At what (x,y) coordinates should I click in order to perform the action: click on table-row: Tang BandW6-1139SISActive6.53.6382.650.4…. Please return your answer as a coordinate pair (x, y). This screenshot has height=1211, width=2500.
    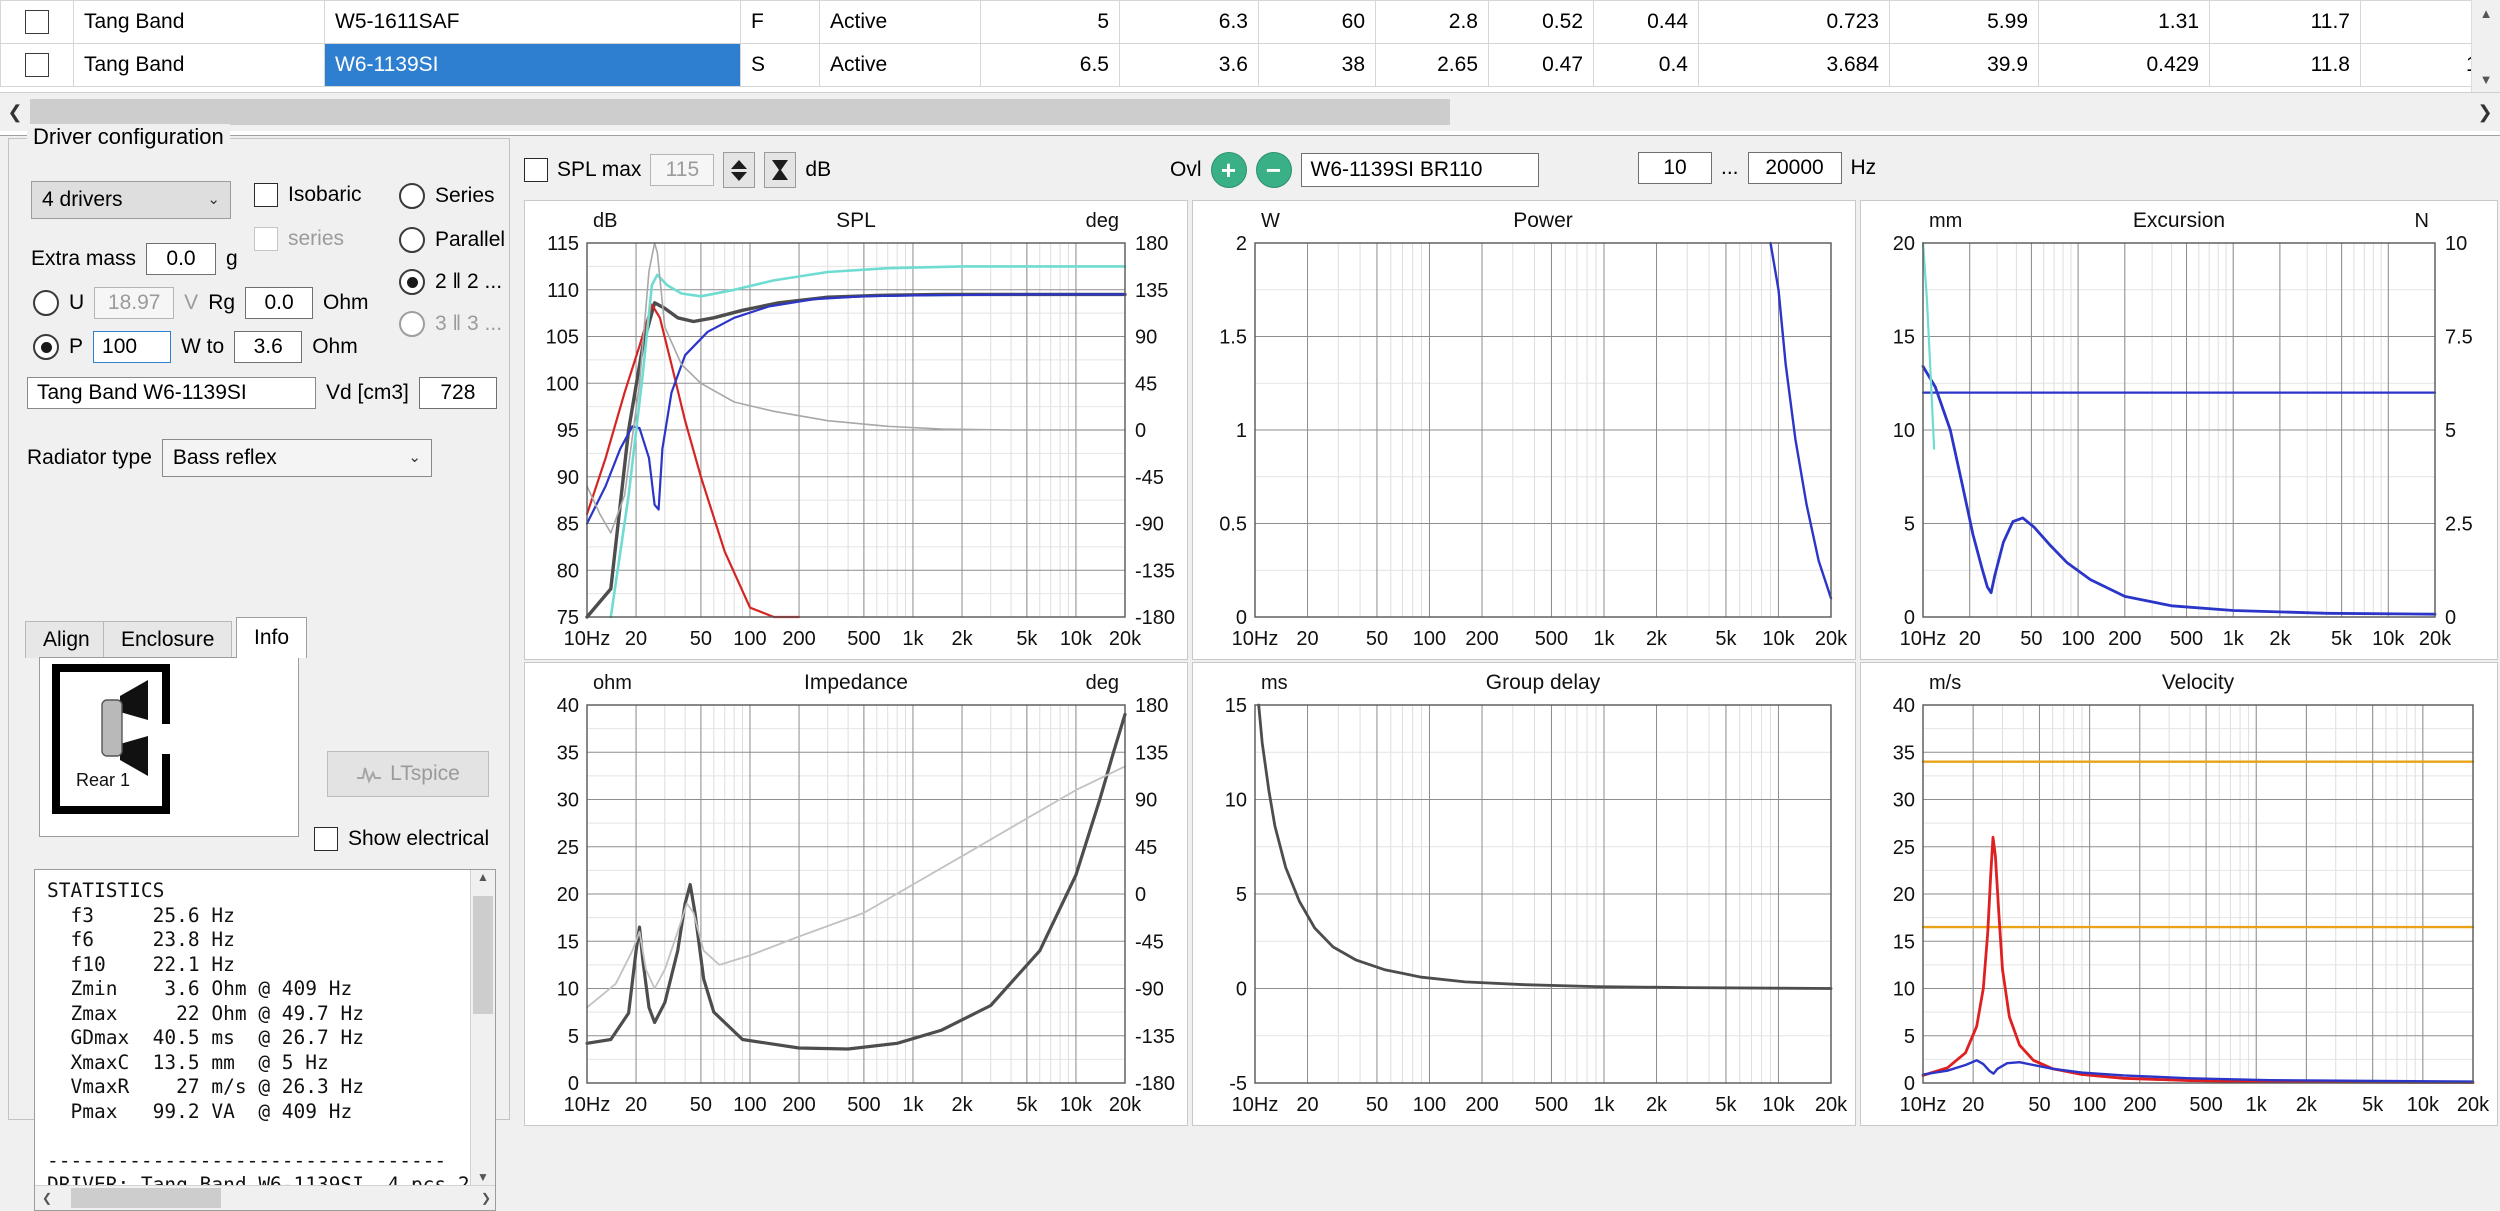
    Looking at the image, I should click on (1250, 65).